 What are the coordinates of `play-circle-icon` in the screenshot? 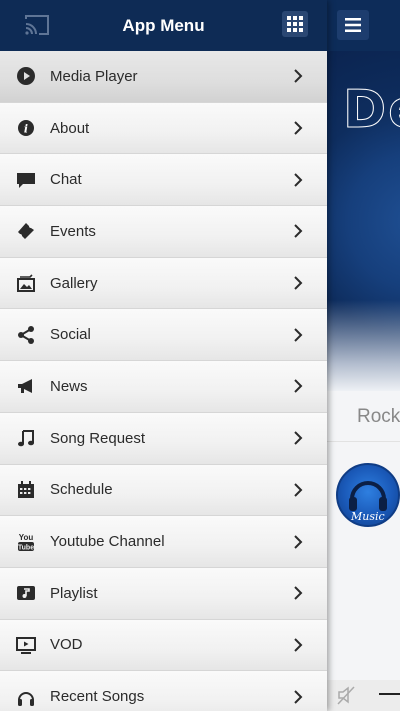 It's located at (26, 76).